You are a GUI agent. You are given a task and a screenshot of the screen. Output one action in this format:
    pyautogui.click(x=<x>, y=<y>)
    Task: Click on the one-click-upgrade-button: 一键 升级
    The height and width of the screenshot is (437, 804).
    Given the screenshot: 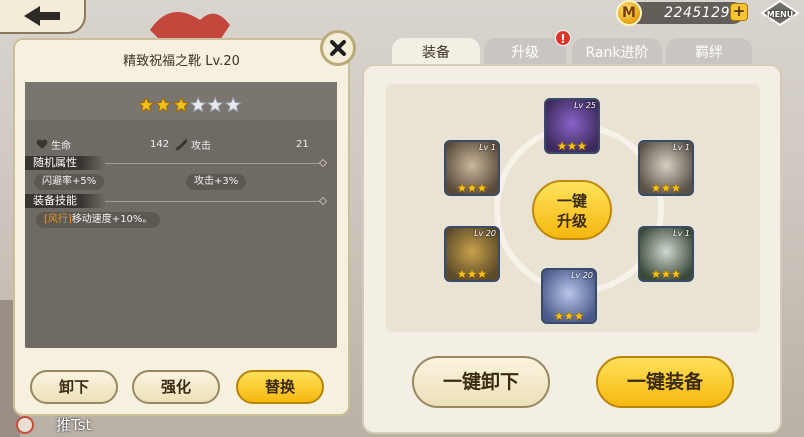 What is the action you would take?
    pyautogui.click(x=572, y=210)
    